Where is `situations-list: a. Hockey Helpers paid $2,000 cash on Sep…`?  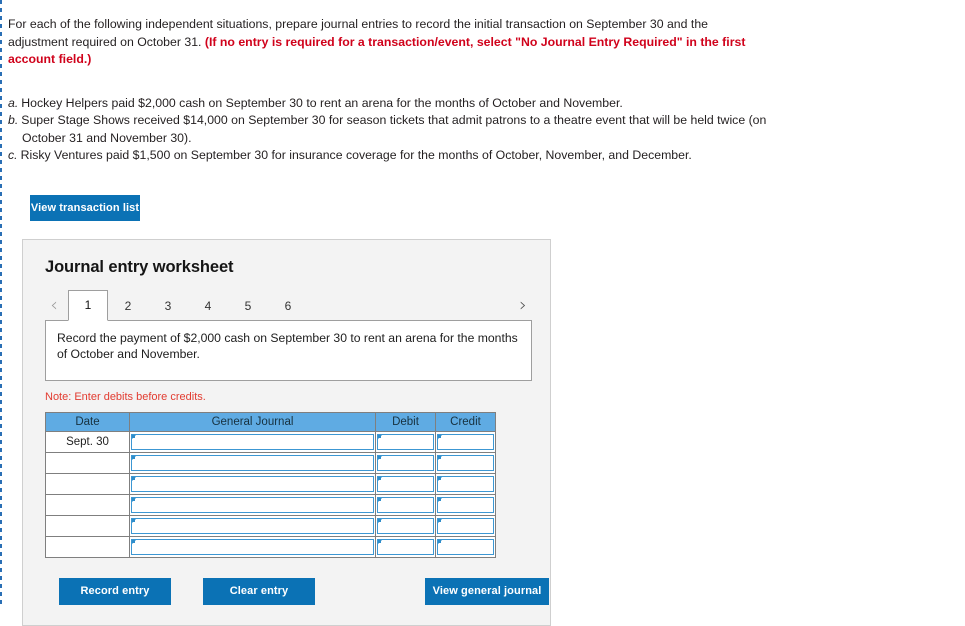 situations-list: a. Hockey Helpers paid $2,000 cash on Sep… is located at coordinates (388, 130).